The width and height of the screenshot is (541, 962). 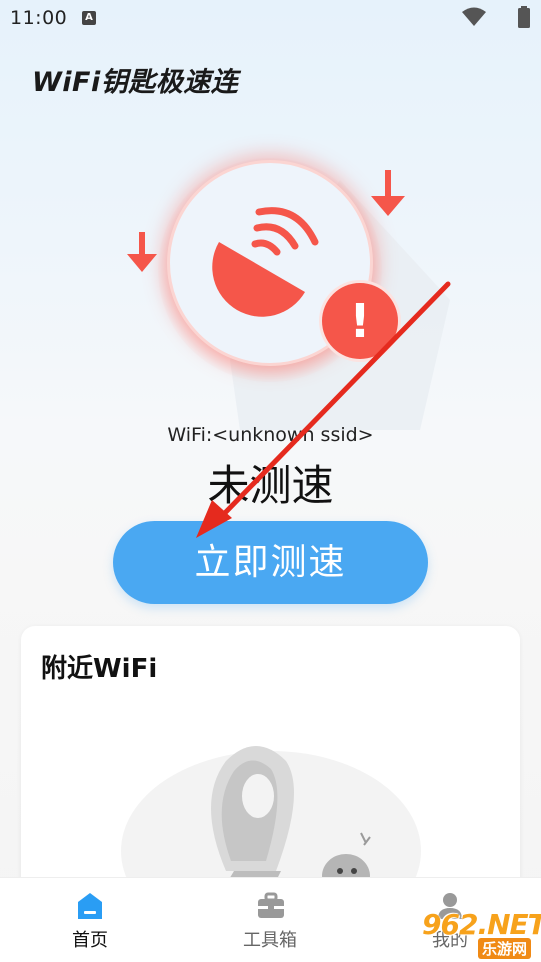 What do you see at coordinates (271, 905) in the screenshot?
I see `toolbox-icon` at bounding box center [271, 905].